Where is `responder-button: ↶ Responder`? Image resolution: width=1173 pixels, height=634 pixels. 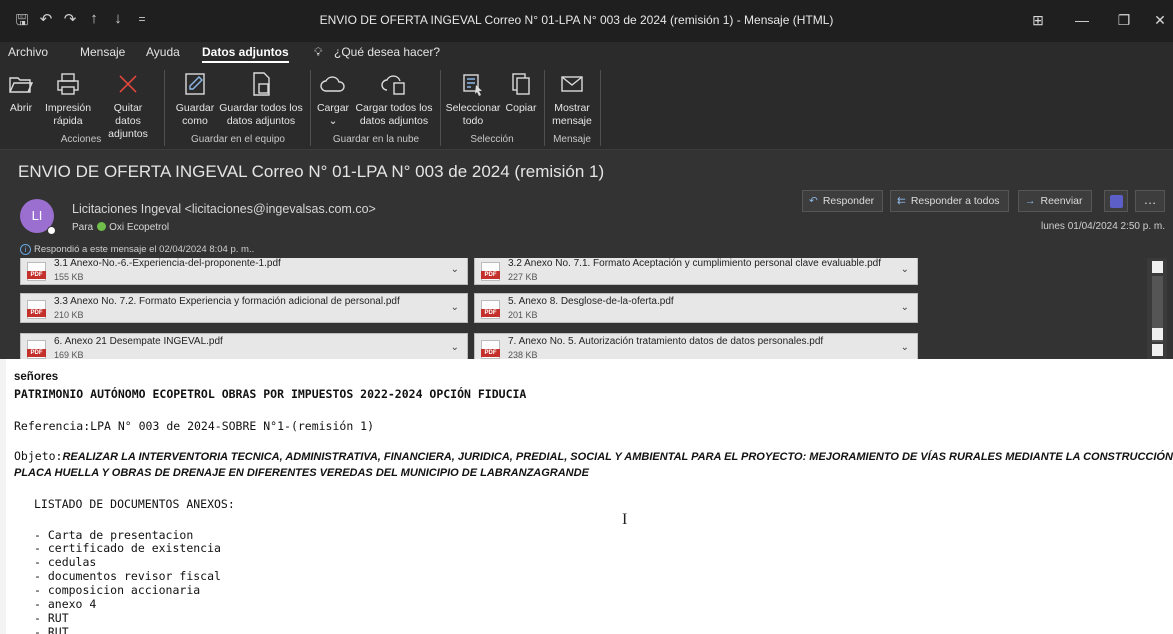
responder-button: ↶ Responder is located at coordinates (843, 201).